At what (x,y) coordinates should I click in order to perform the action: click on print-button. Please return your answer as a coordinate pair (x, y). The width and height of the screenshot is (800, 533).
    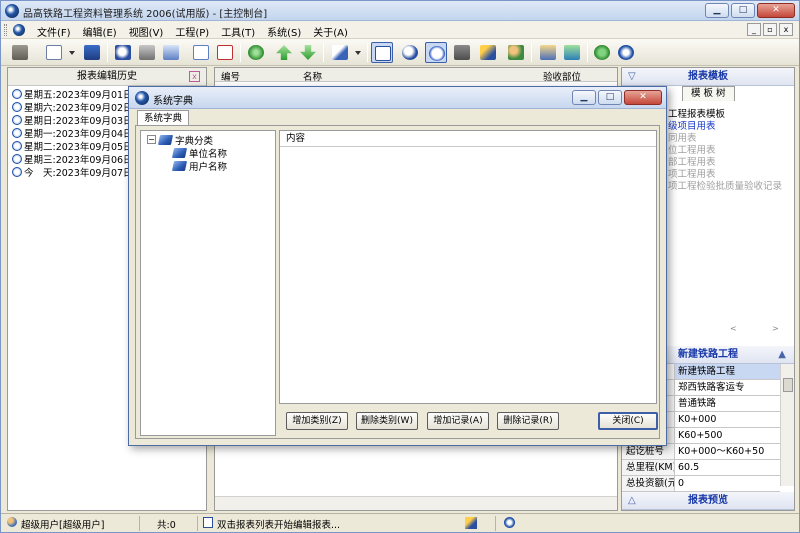
    Looking at the image, I should click on (147, 52).